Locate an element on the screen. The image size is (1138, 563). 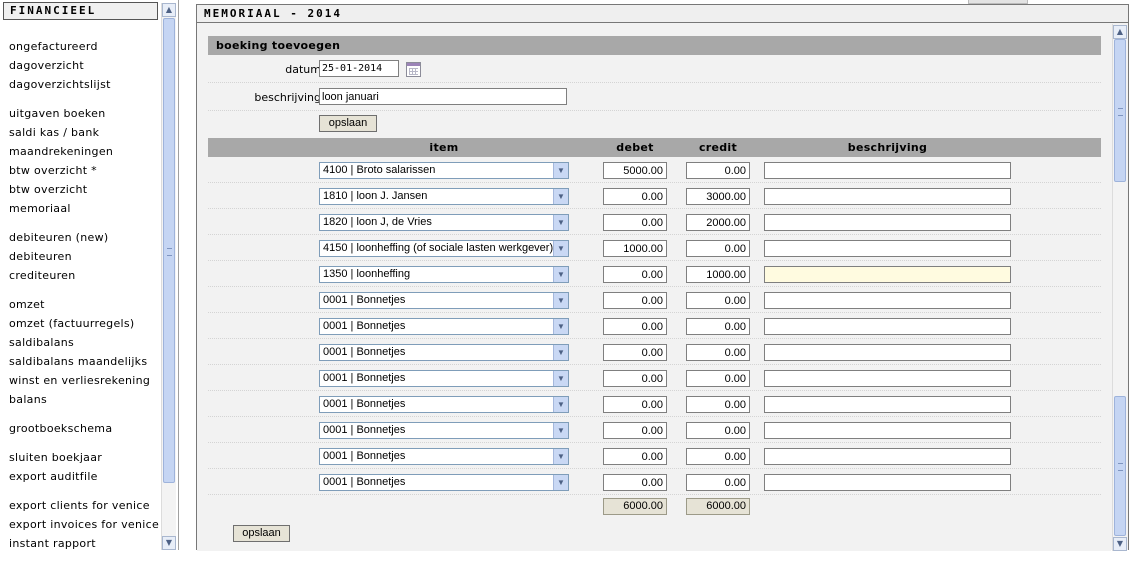
calendar-icon is located at coordinates (413, 69).